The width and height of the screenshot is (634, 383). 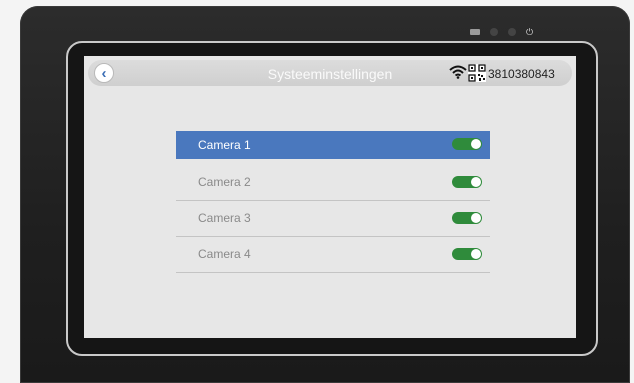 What do you see at coordinates (224, 254) in the screenshot?
I see `camera-label: Camera 4` at bounding box center [224, 254].